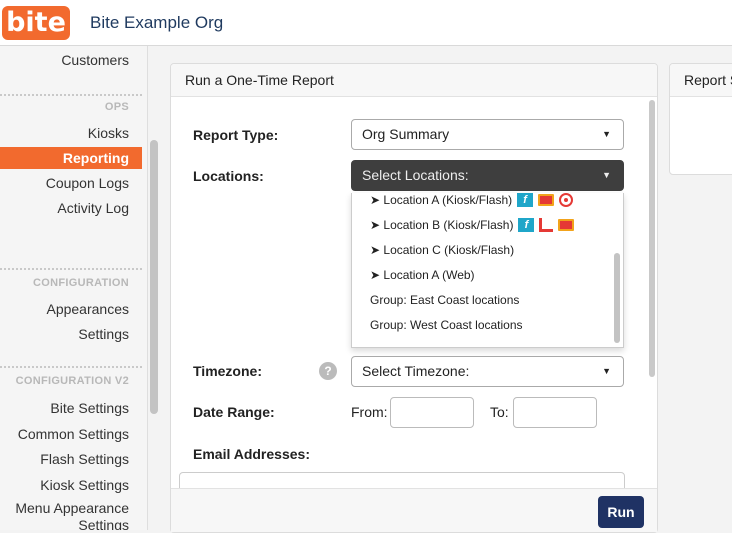 The image size is (732, 533). What do you see at coordinates (442, 250) in the screenshot?
I see `location-option: ➤ Location C (Kiosk/Flash)` at bounding box center [442, 250].